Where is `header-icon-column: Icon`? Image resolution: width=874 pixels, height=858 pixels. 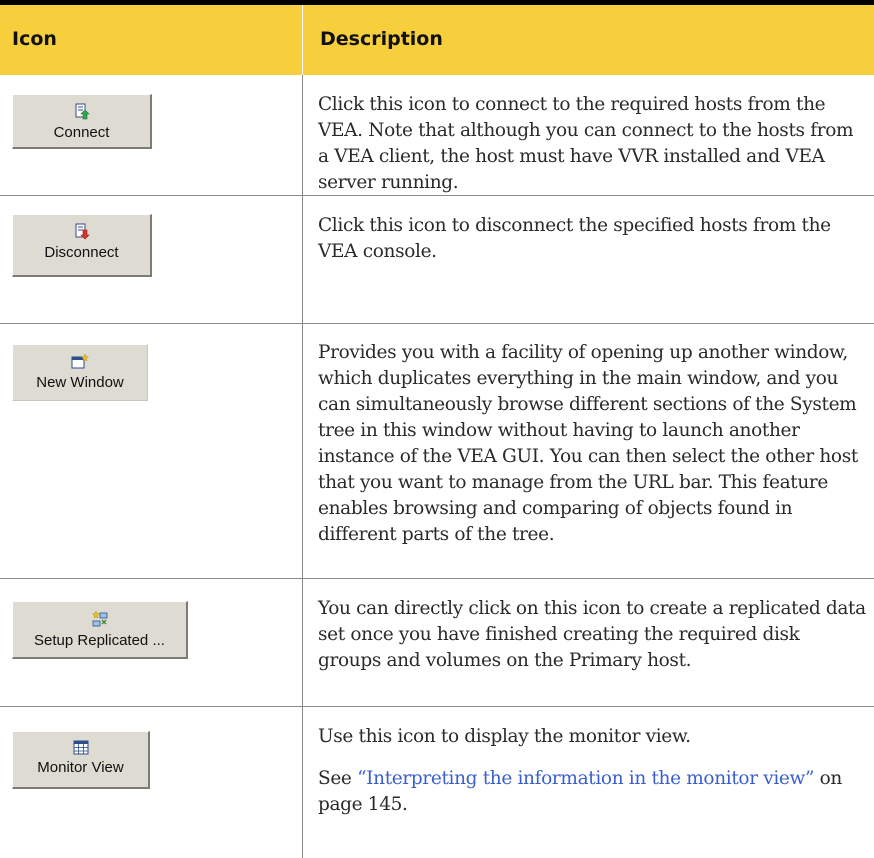 header-icon-column: Icon is located at coordinates (34, 39).